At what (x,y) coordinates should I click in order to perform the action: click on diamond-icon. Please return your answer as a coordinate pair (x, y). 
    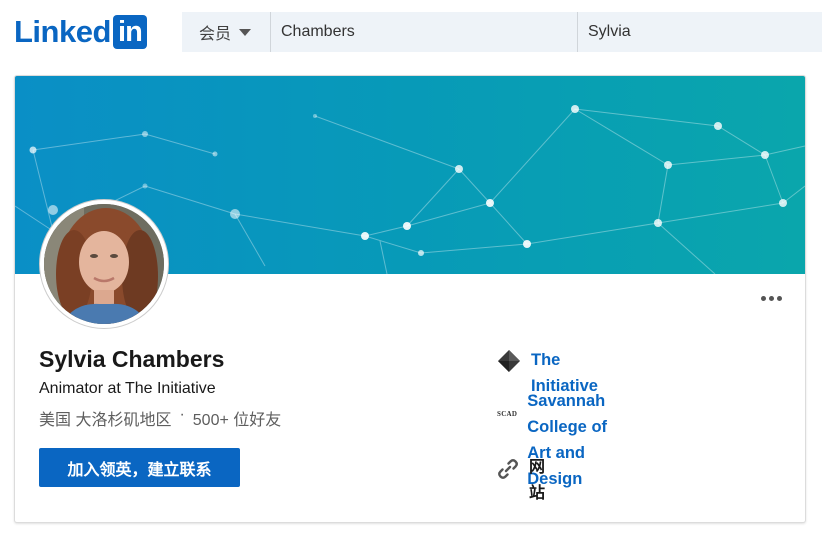
    Looking at the image, I should click on (509, 361).